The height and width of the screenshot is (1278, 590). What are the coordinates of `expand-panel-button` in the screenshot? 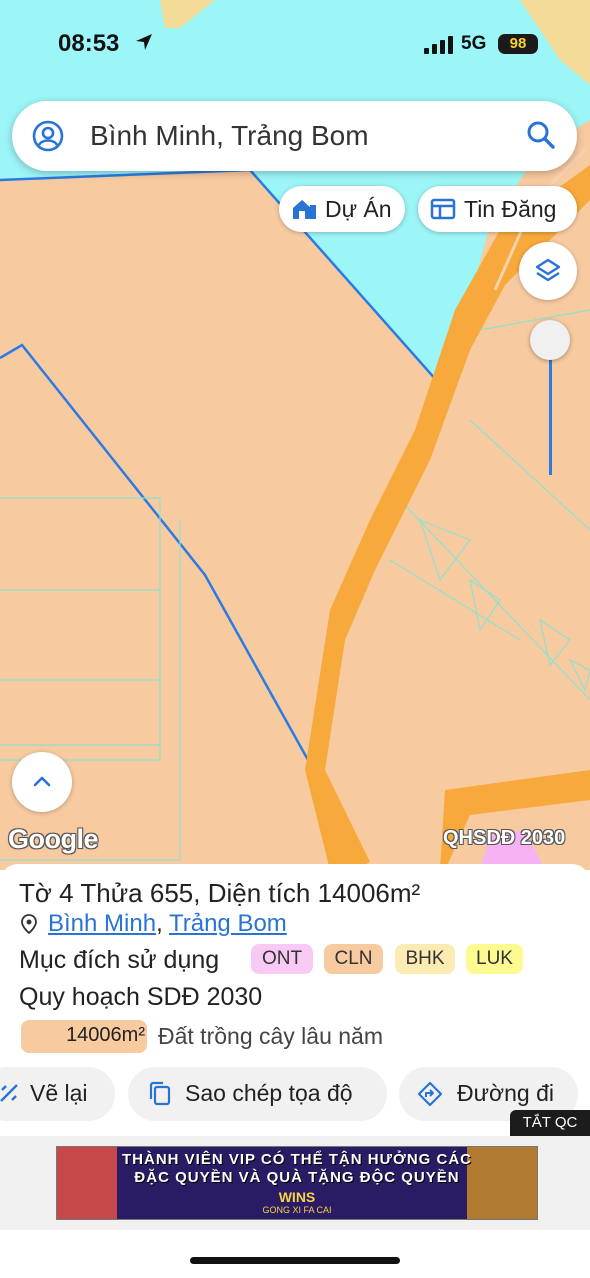 It's located at (42, 782).